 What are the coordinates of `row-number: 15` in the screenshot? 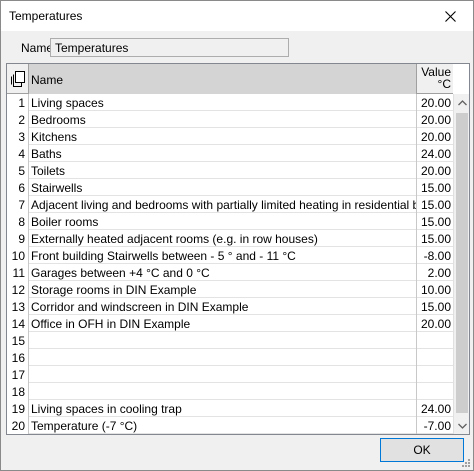 It's located at (18, 340).